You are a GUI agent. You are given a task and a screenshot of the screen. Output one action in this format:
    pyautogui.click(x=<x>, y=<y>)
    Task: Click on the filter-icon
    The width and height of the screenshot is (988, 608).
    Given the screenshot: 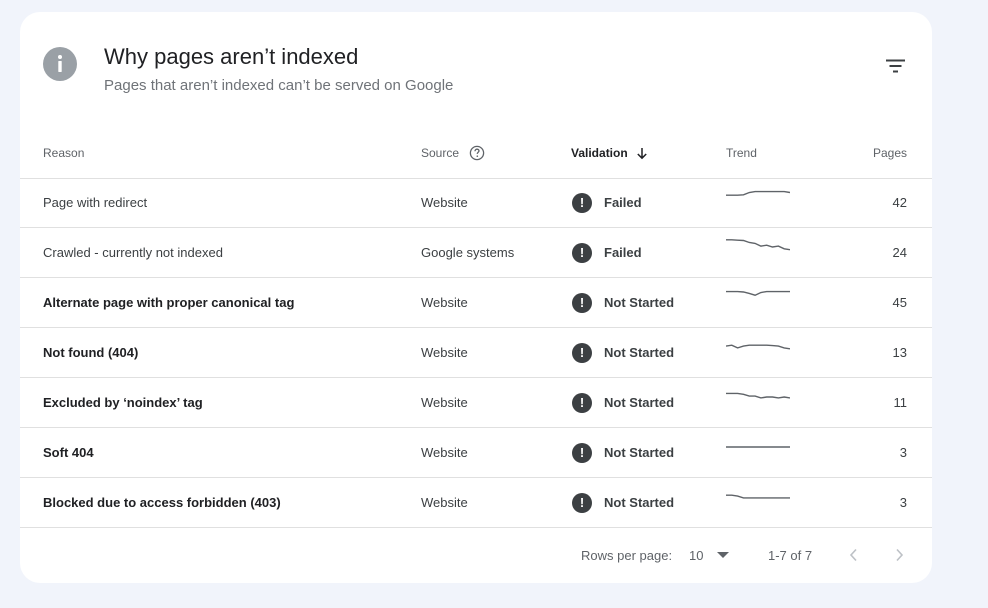 What is the action you would take?
    pyautogui.click(x=895, y=66)
    